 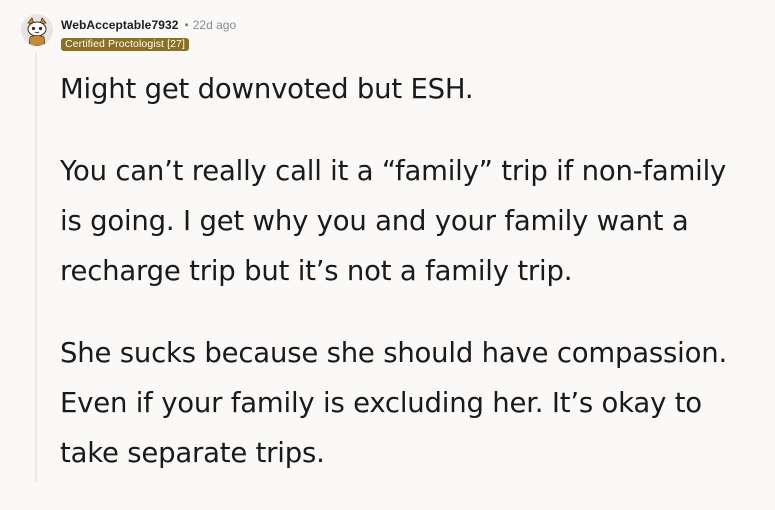 I want to click on user-flair: Certified Proctologist [27], so click(x=125, y=44).